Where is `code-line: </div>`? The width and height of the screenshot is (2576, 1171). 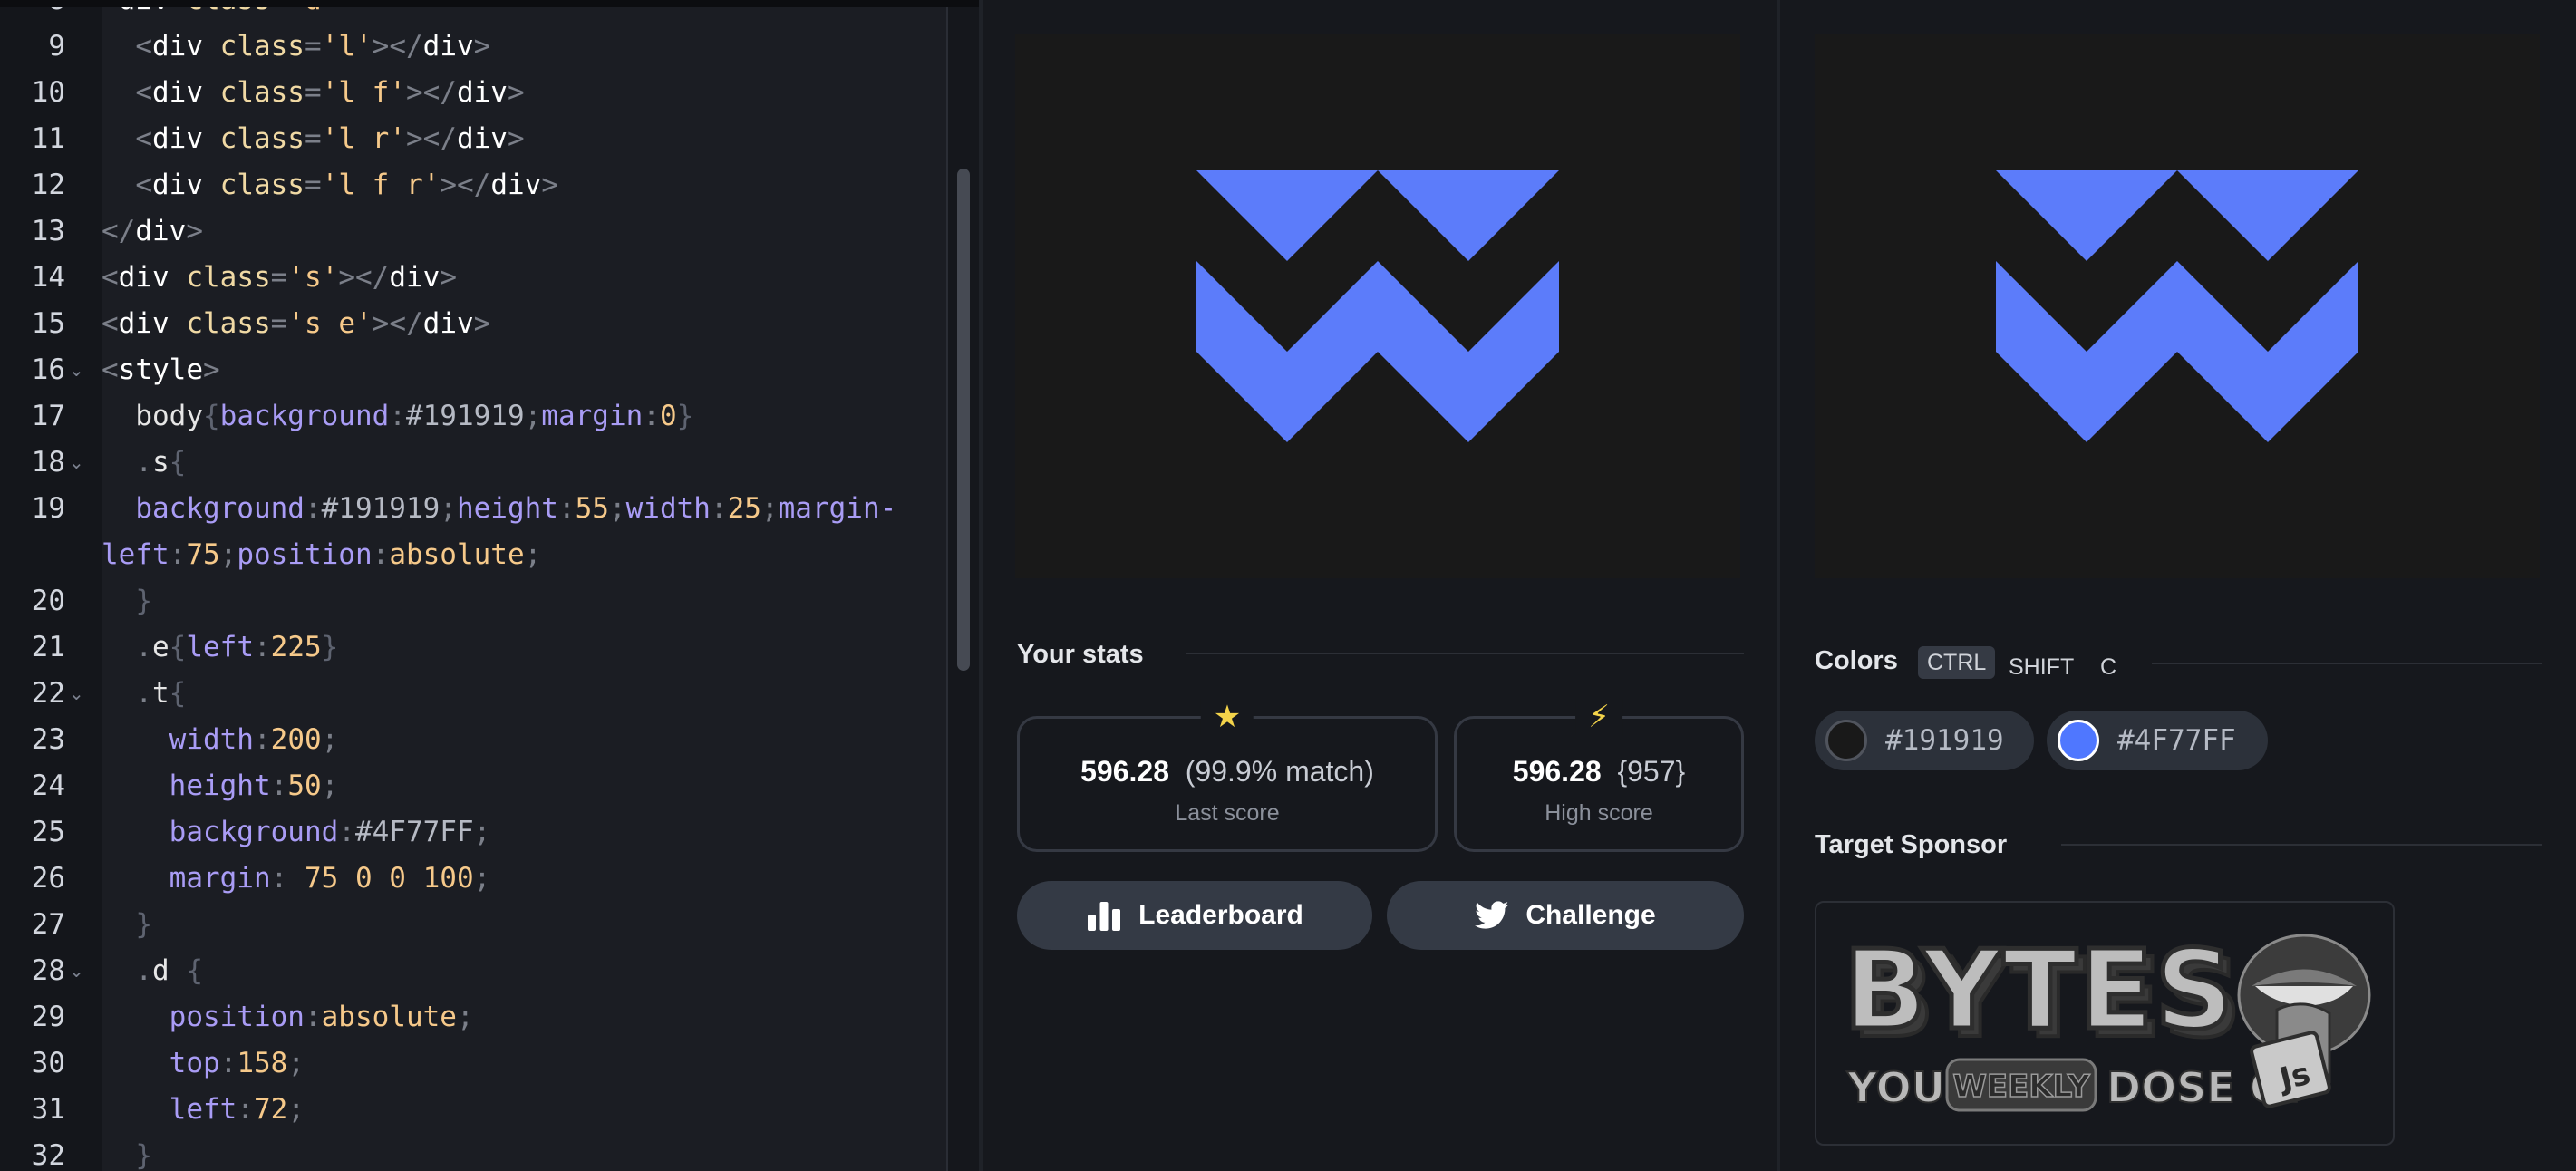
code-line: </div> is located at coordinates (152, 232).